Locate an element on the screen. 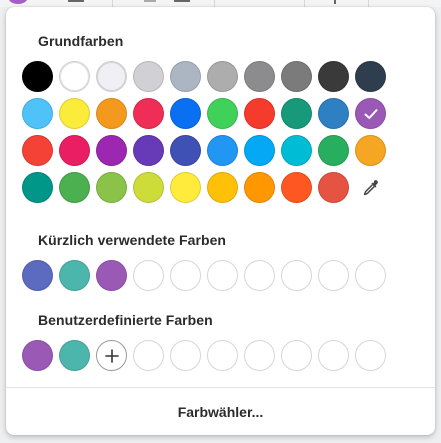 Image resolution: width=441 pixels, height=443 pixels. checkmark-icon is located at coordinates (370, 113).